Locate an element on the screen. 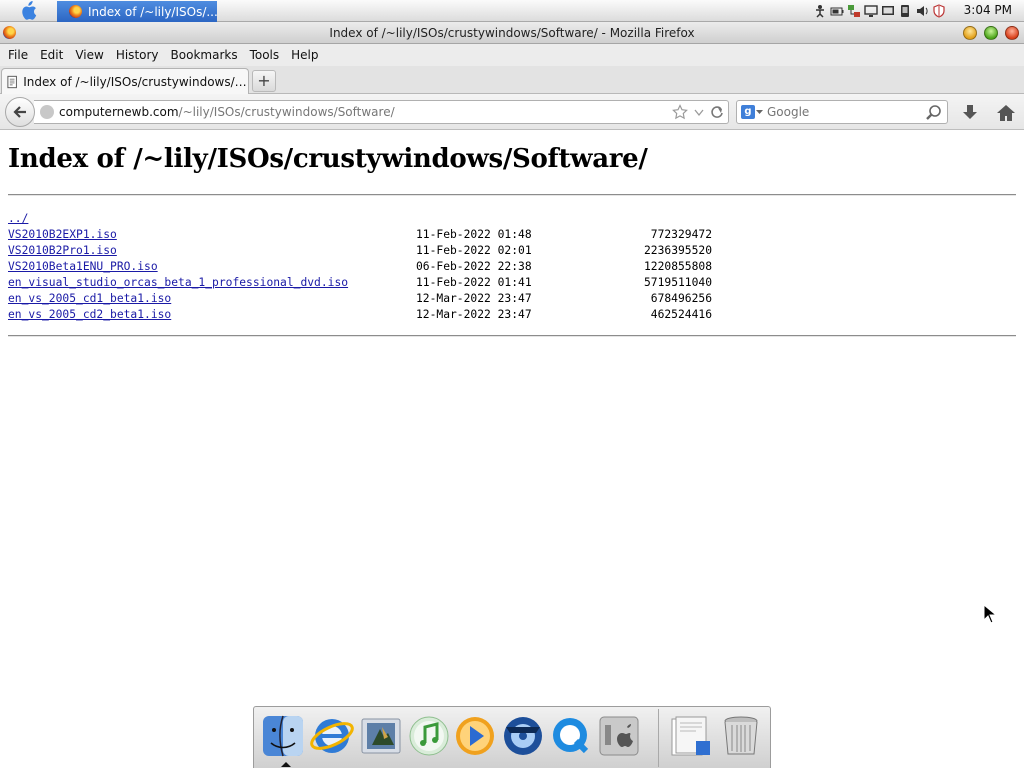 The height and width of the screenshot is (768, 1024). globe-icon is located at coordinates (47, 112).